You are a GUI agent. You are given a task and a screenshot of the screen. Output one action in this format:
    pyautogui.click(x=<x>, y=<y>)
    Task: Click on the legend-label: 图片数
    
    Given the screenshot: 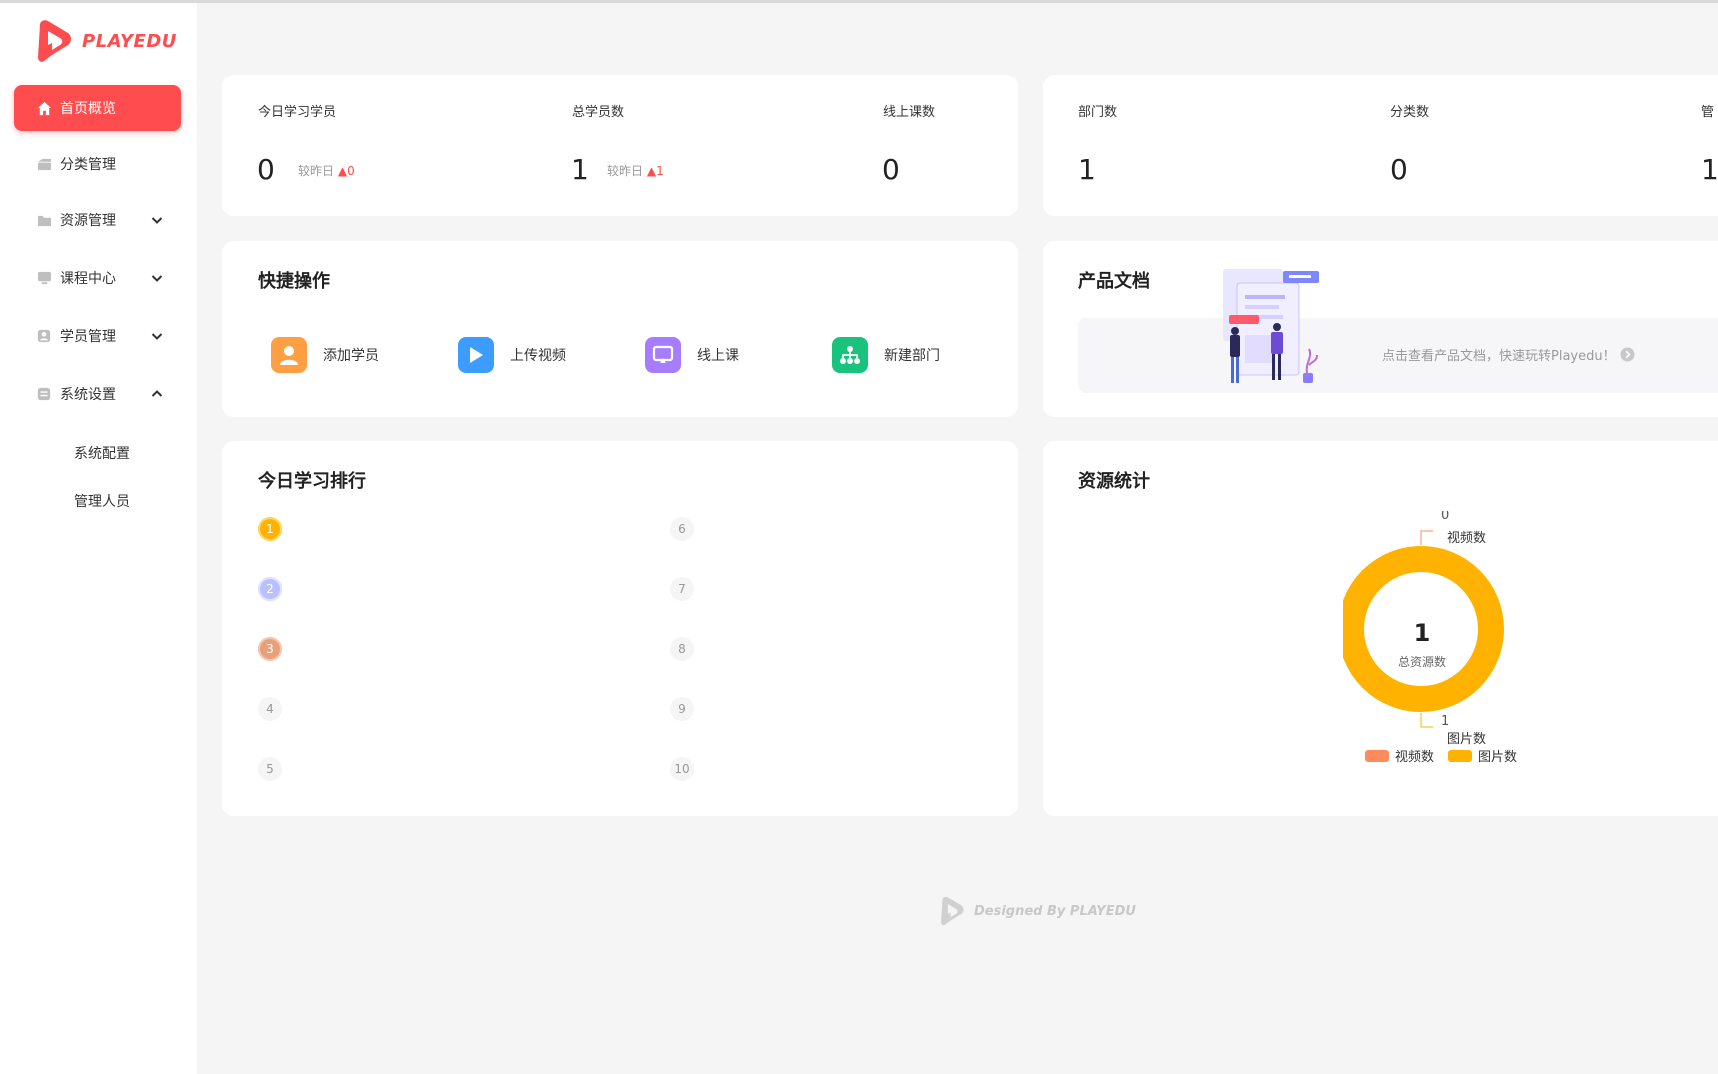 What is the action you would take?
    pyautogui.click(x=1498, y=757)
    